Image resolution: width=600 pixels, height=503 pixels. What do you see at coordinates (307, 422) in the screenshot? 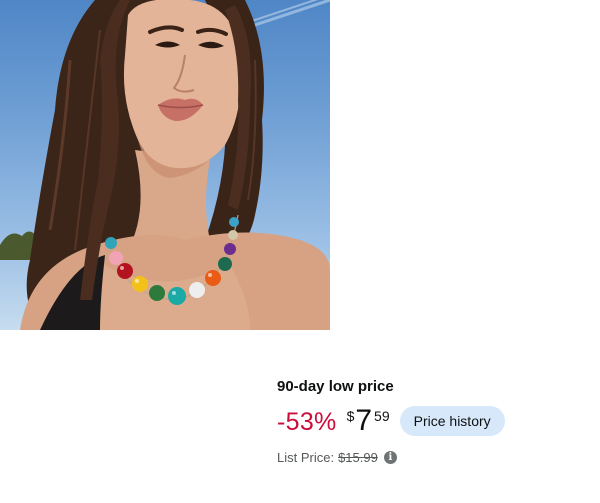
I see `savings-percentage: -53%` at bounding box center [307, 422].